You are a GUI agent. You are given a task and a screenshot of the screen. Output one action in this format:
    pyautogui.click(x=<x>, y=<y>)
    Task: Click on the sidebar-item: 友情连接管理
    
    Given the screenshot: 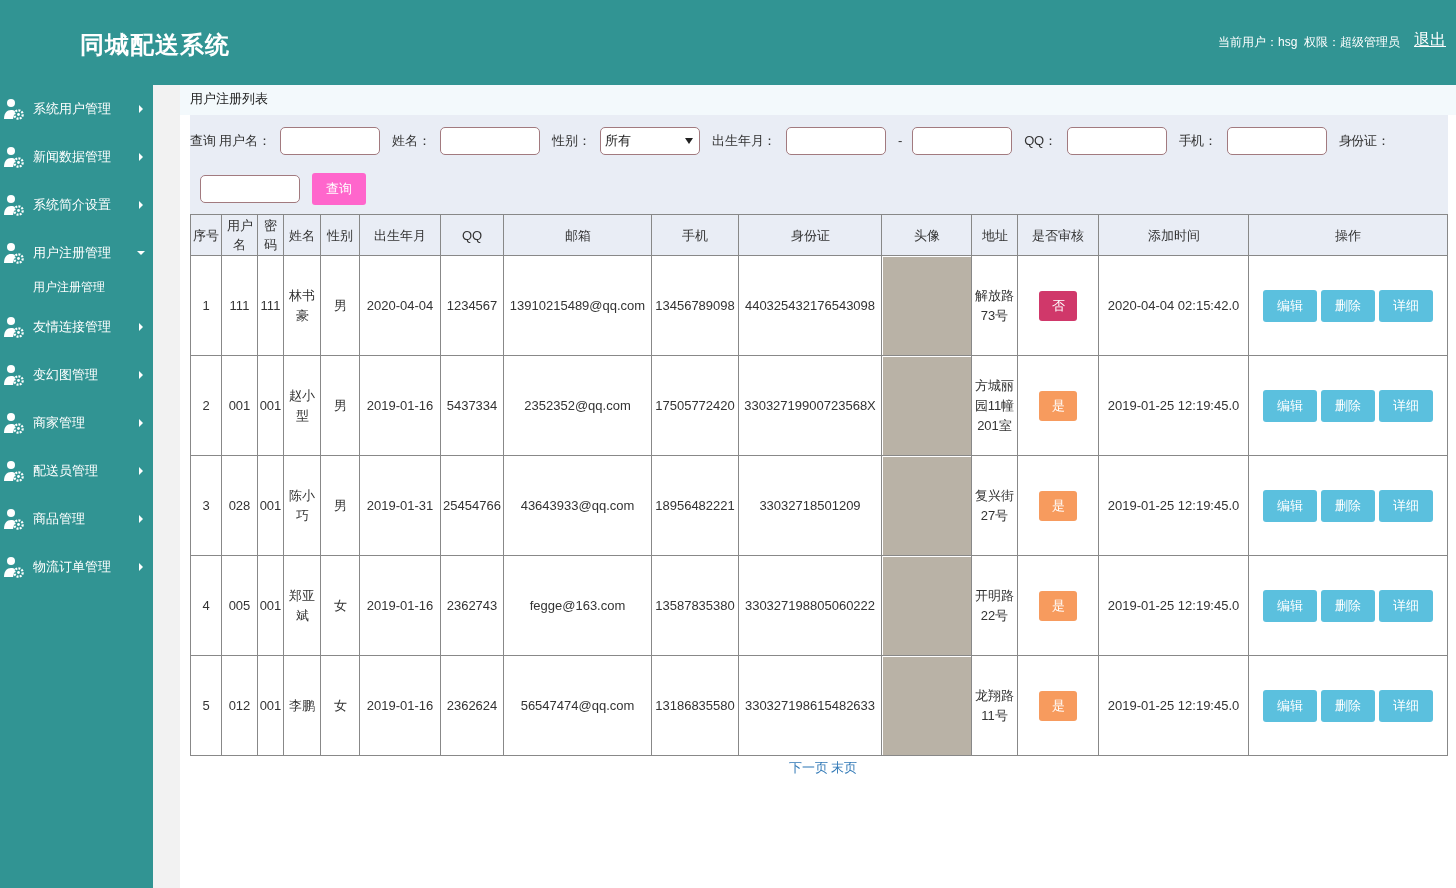 What is the action you would take?
    pyautogui.click(x=76, y=327)
    